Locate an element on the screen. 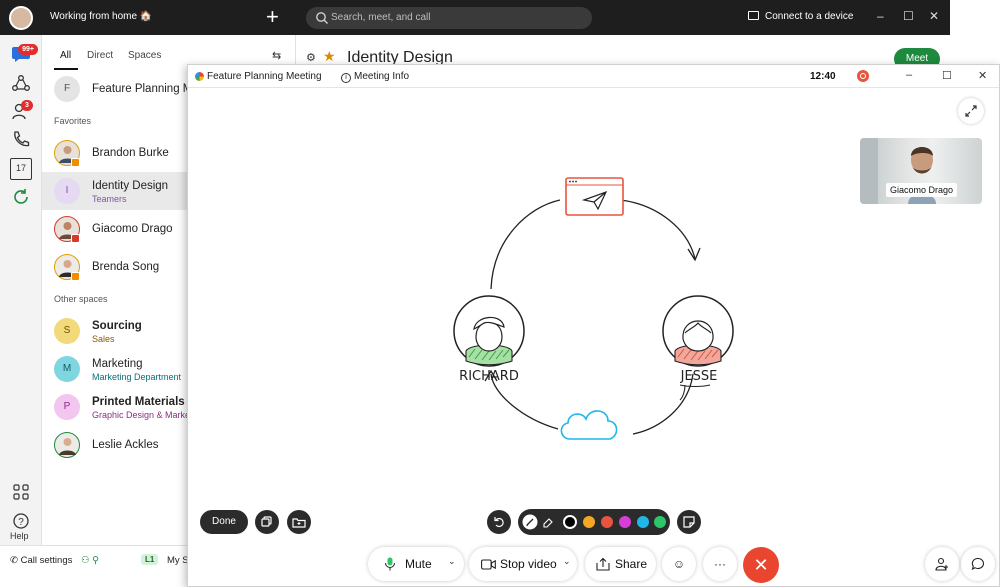 The height and width of the screenshot is (587, 1000). done-button: Done is located at coordinates (224, 522).